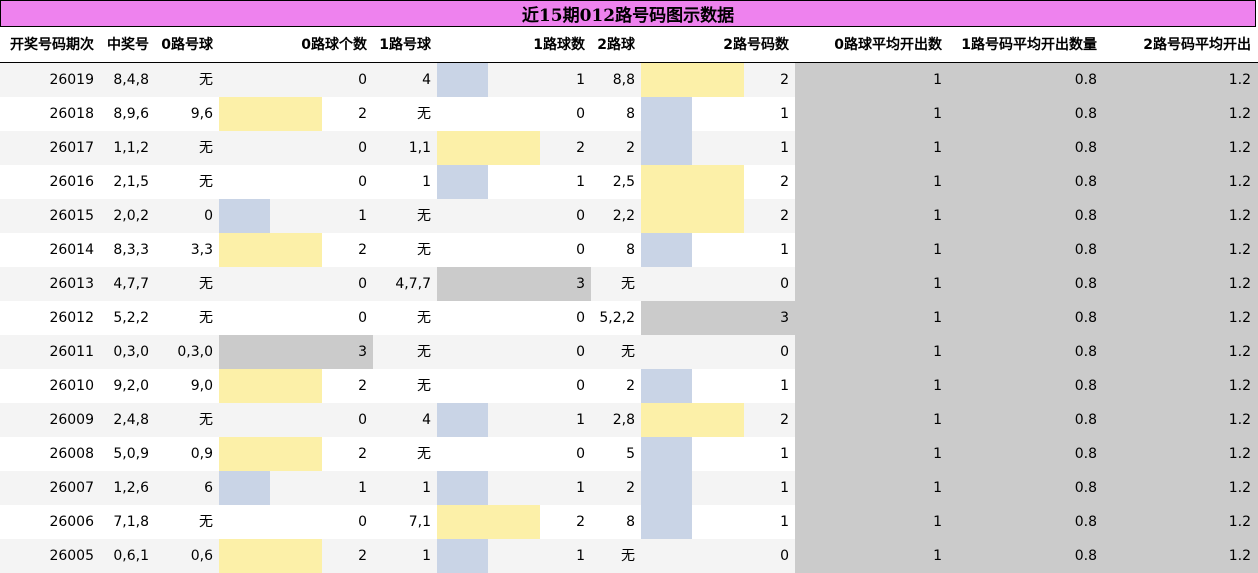  What do you see at coordinates (616, 45) in the screenshot?
I see `column-header-6: 2路球` at bounding box center [616, 45].